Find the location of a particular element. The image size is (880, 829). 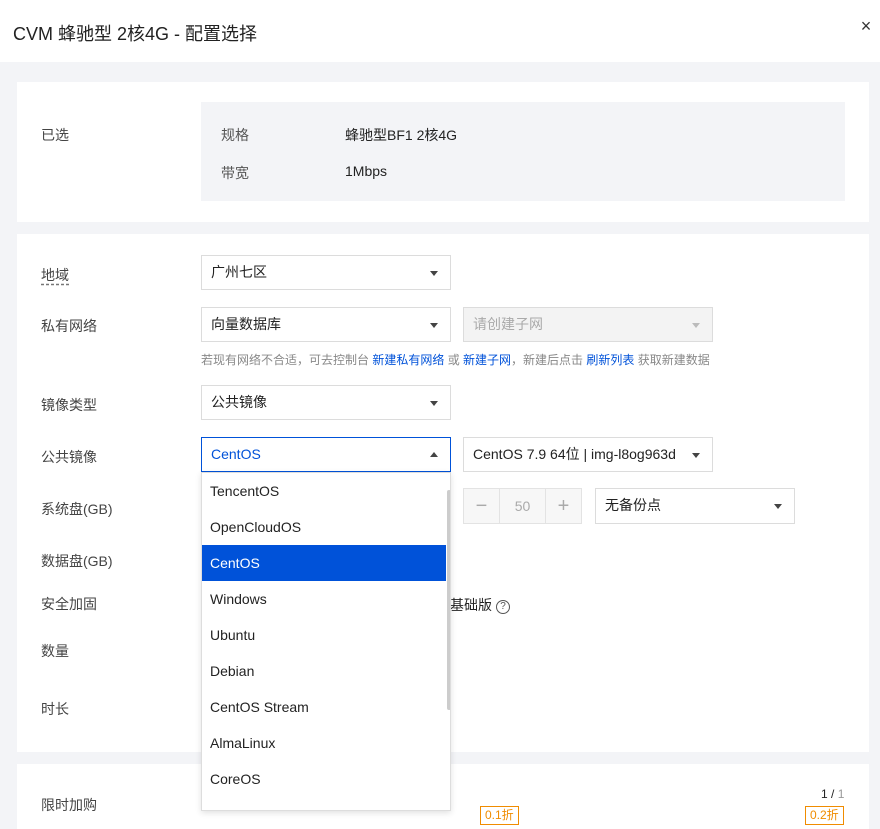

security-label: 安全加固 is located at coordinates (69, 604).